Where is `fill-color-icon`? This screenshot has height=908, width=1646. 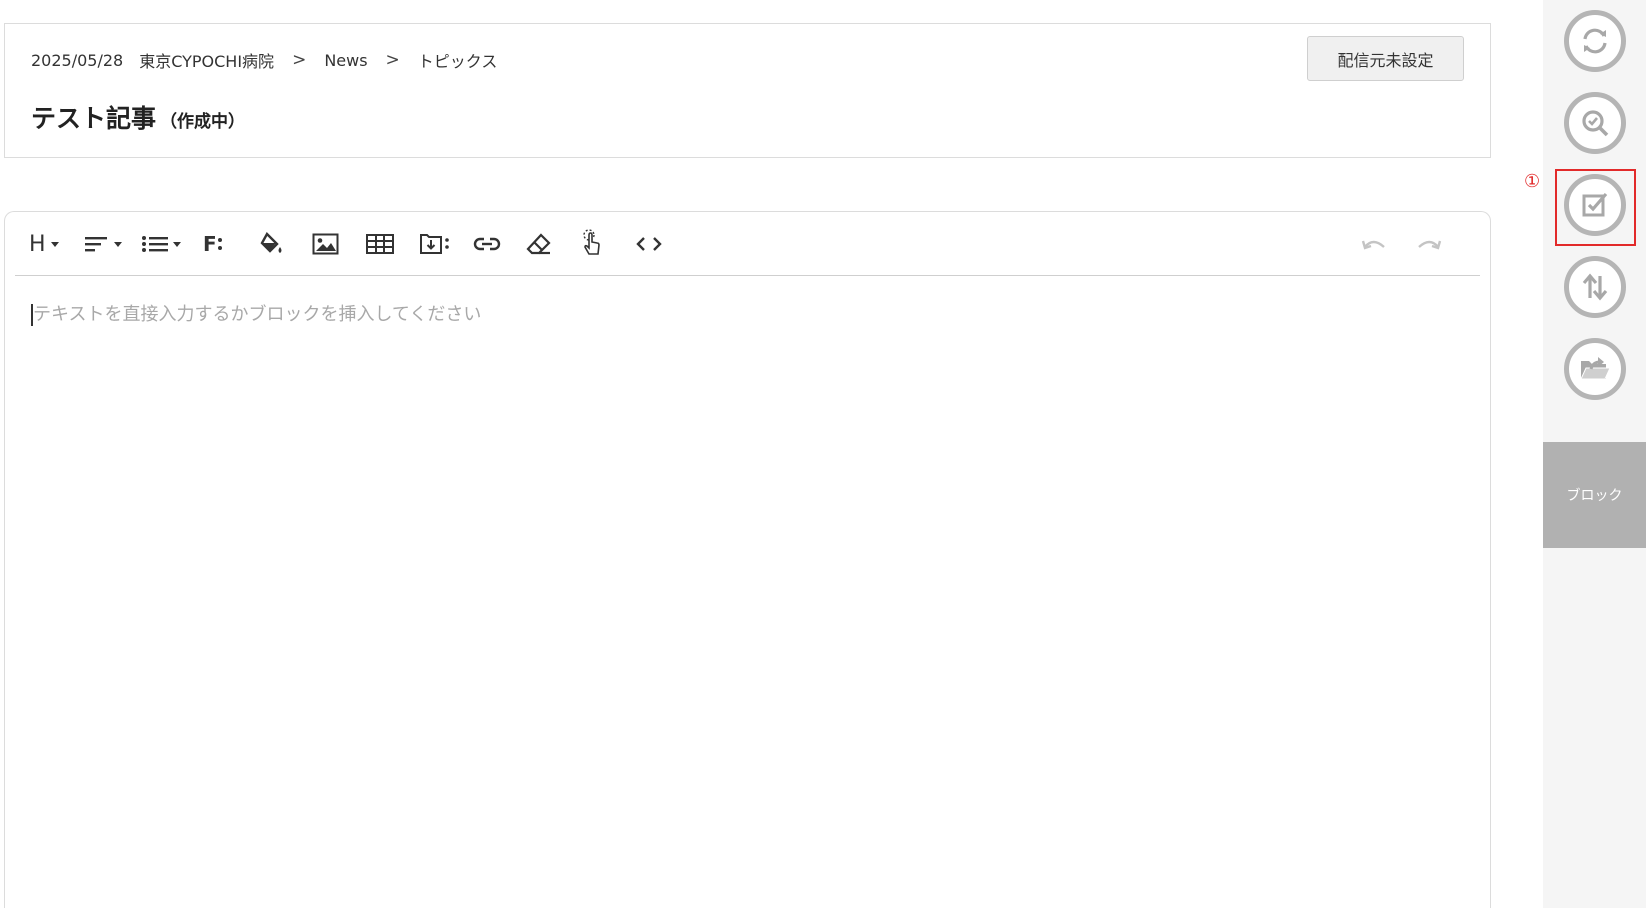
fill-color-icon is located at coordinates (271, 242).